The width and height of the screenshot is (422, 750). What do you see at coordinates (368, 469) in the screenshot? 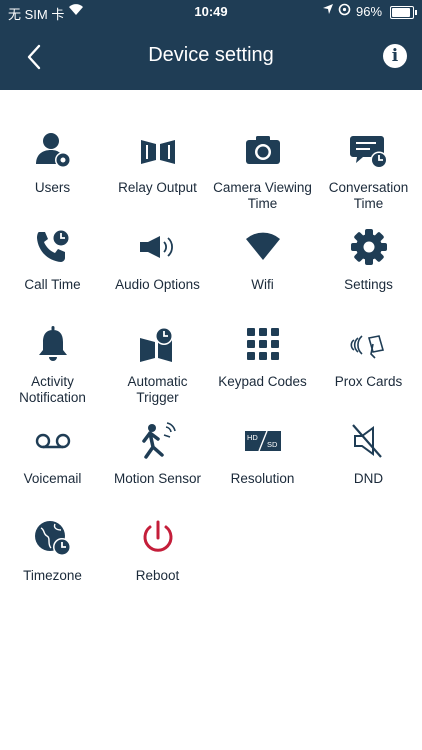
I see `tile-dnd: DND` at bounding box center [368, 469].